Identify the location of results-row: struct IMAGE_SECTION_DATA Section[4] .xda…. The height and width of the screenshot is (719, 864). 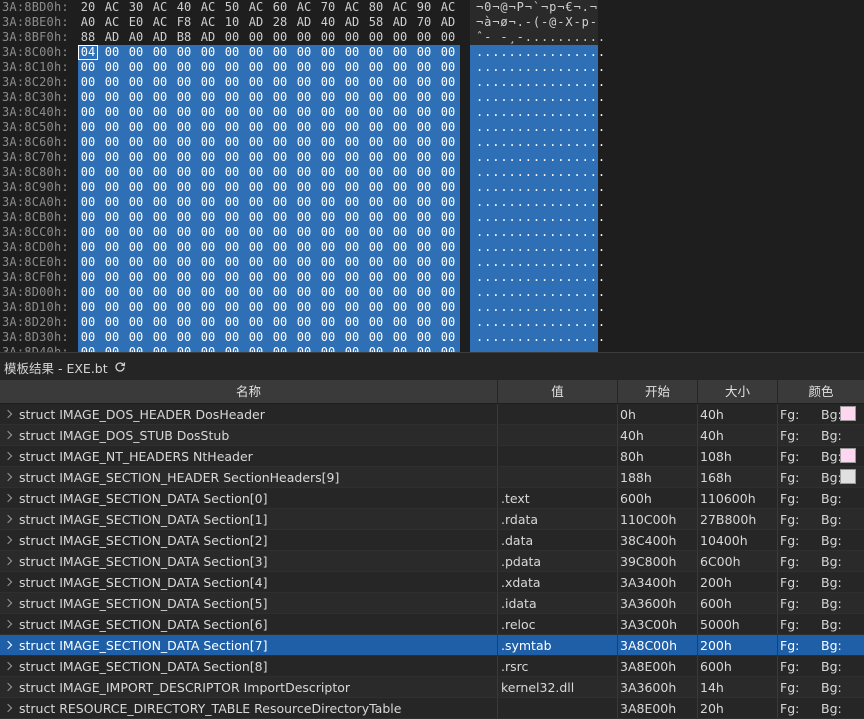
(432, 582).